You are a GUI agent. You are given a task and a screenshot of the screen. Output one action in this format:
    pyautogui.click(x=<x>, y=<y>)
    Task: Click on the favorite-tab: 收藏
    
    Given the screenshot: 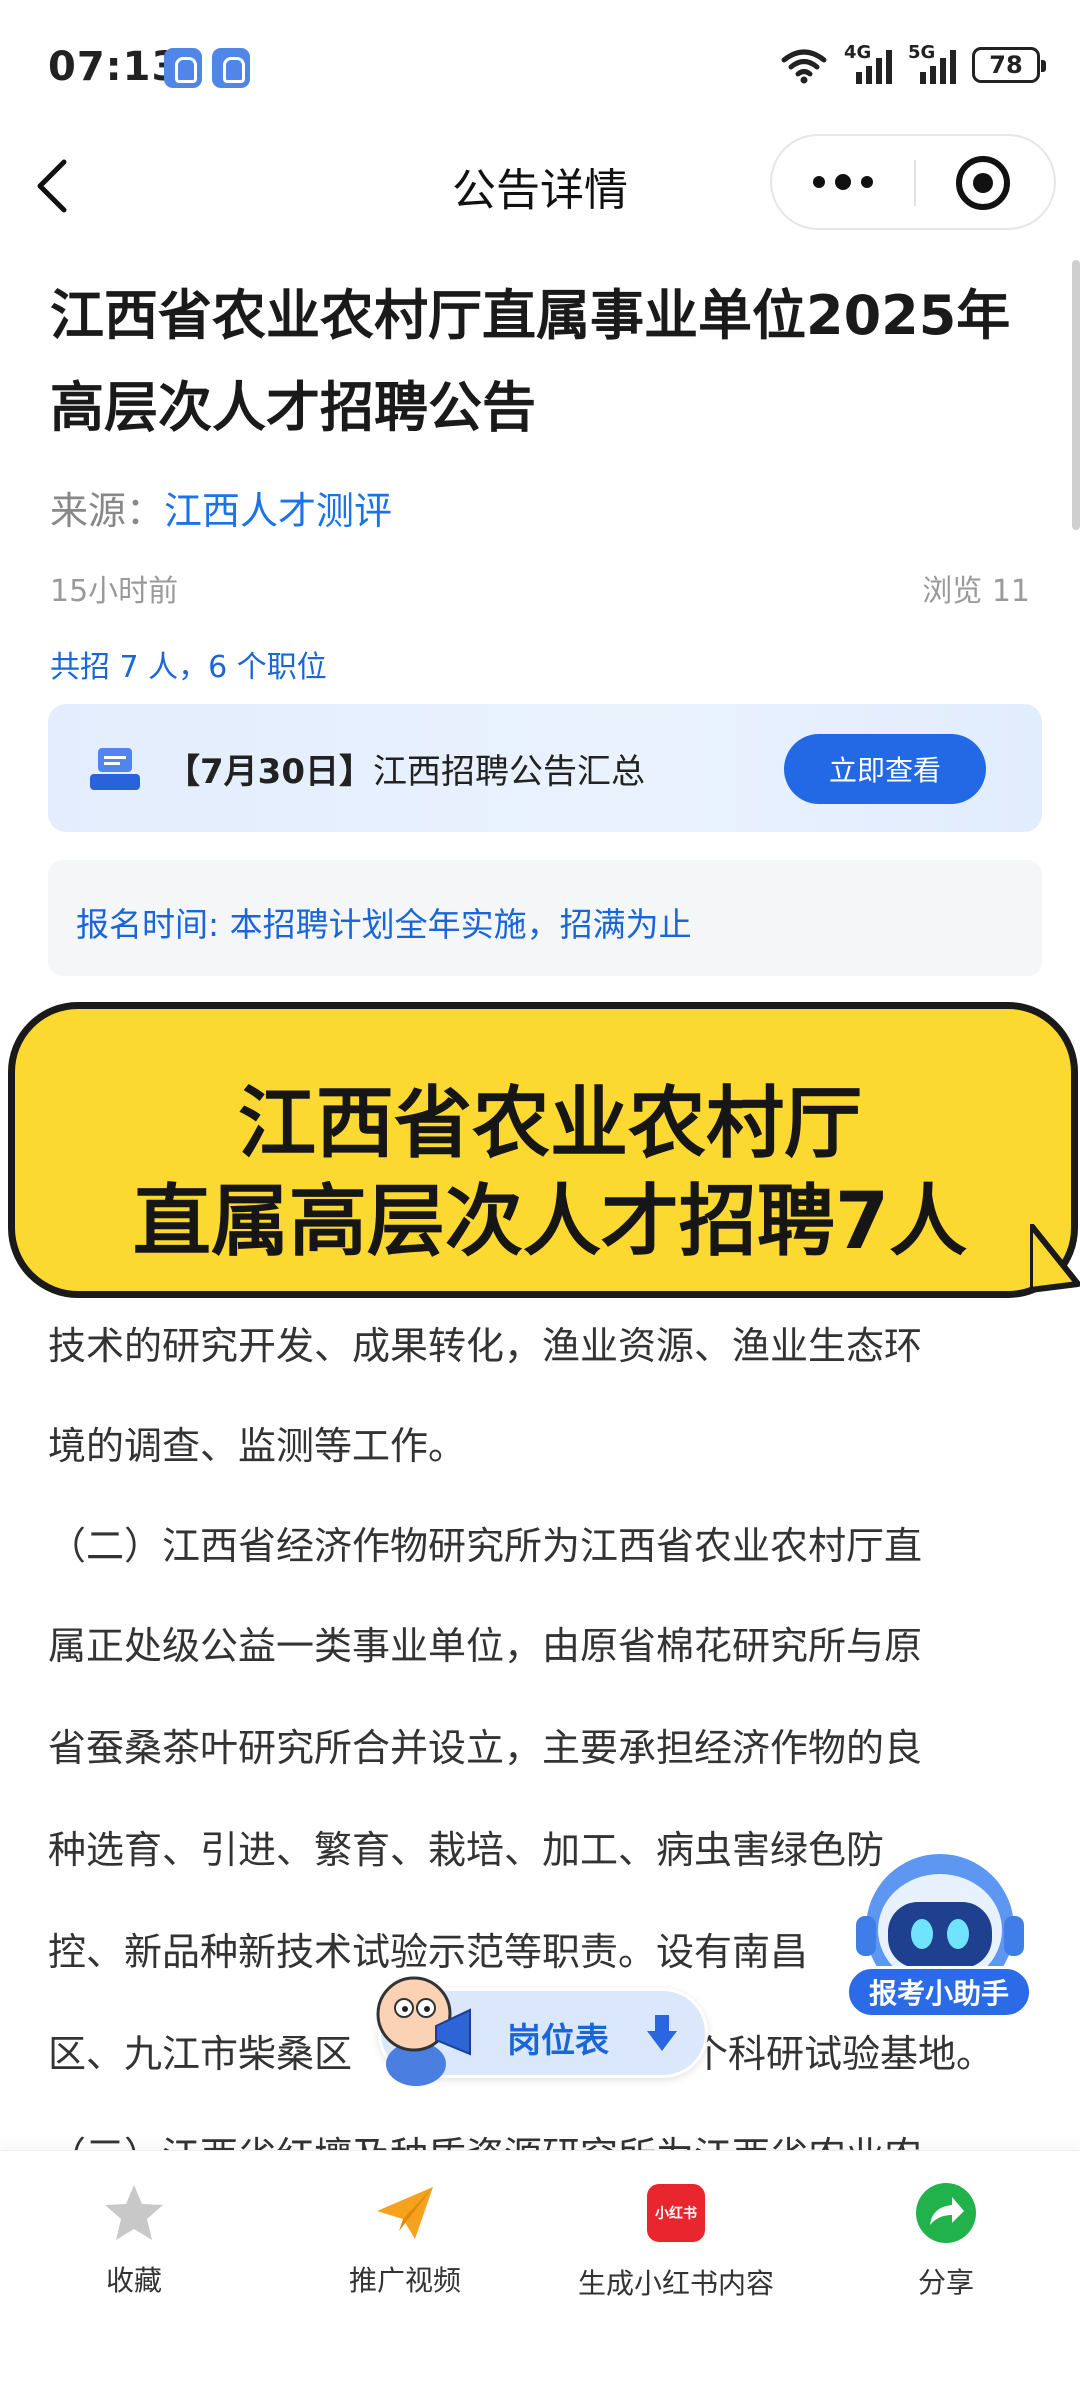 What is the action you would take?
    pyautogui.click(x=137, y=2240)
    